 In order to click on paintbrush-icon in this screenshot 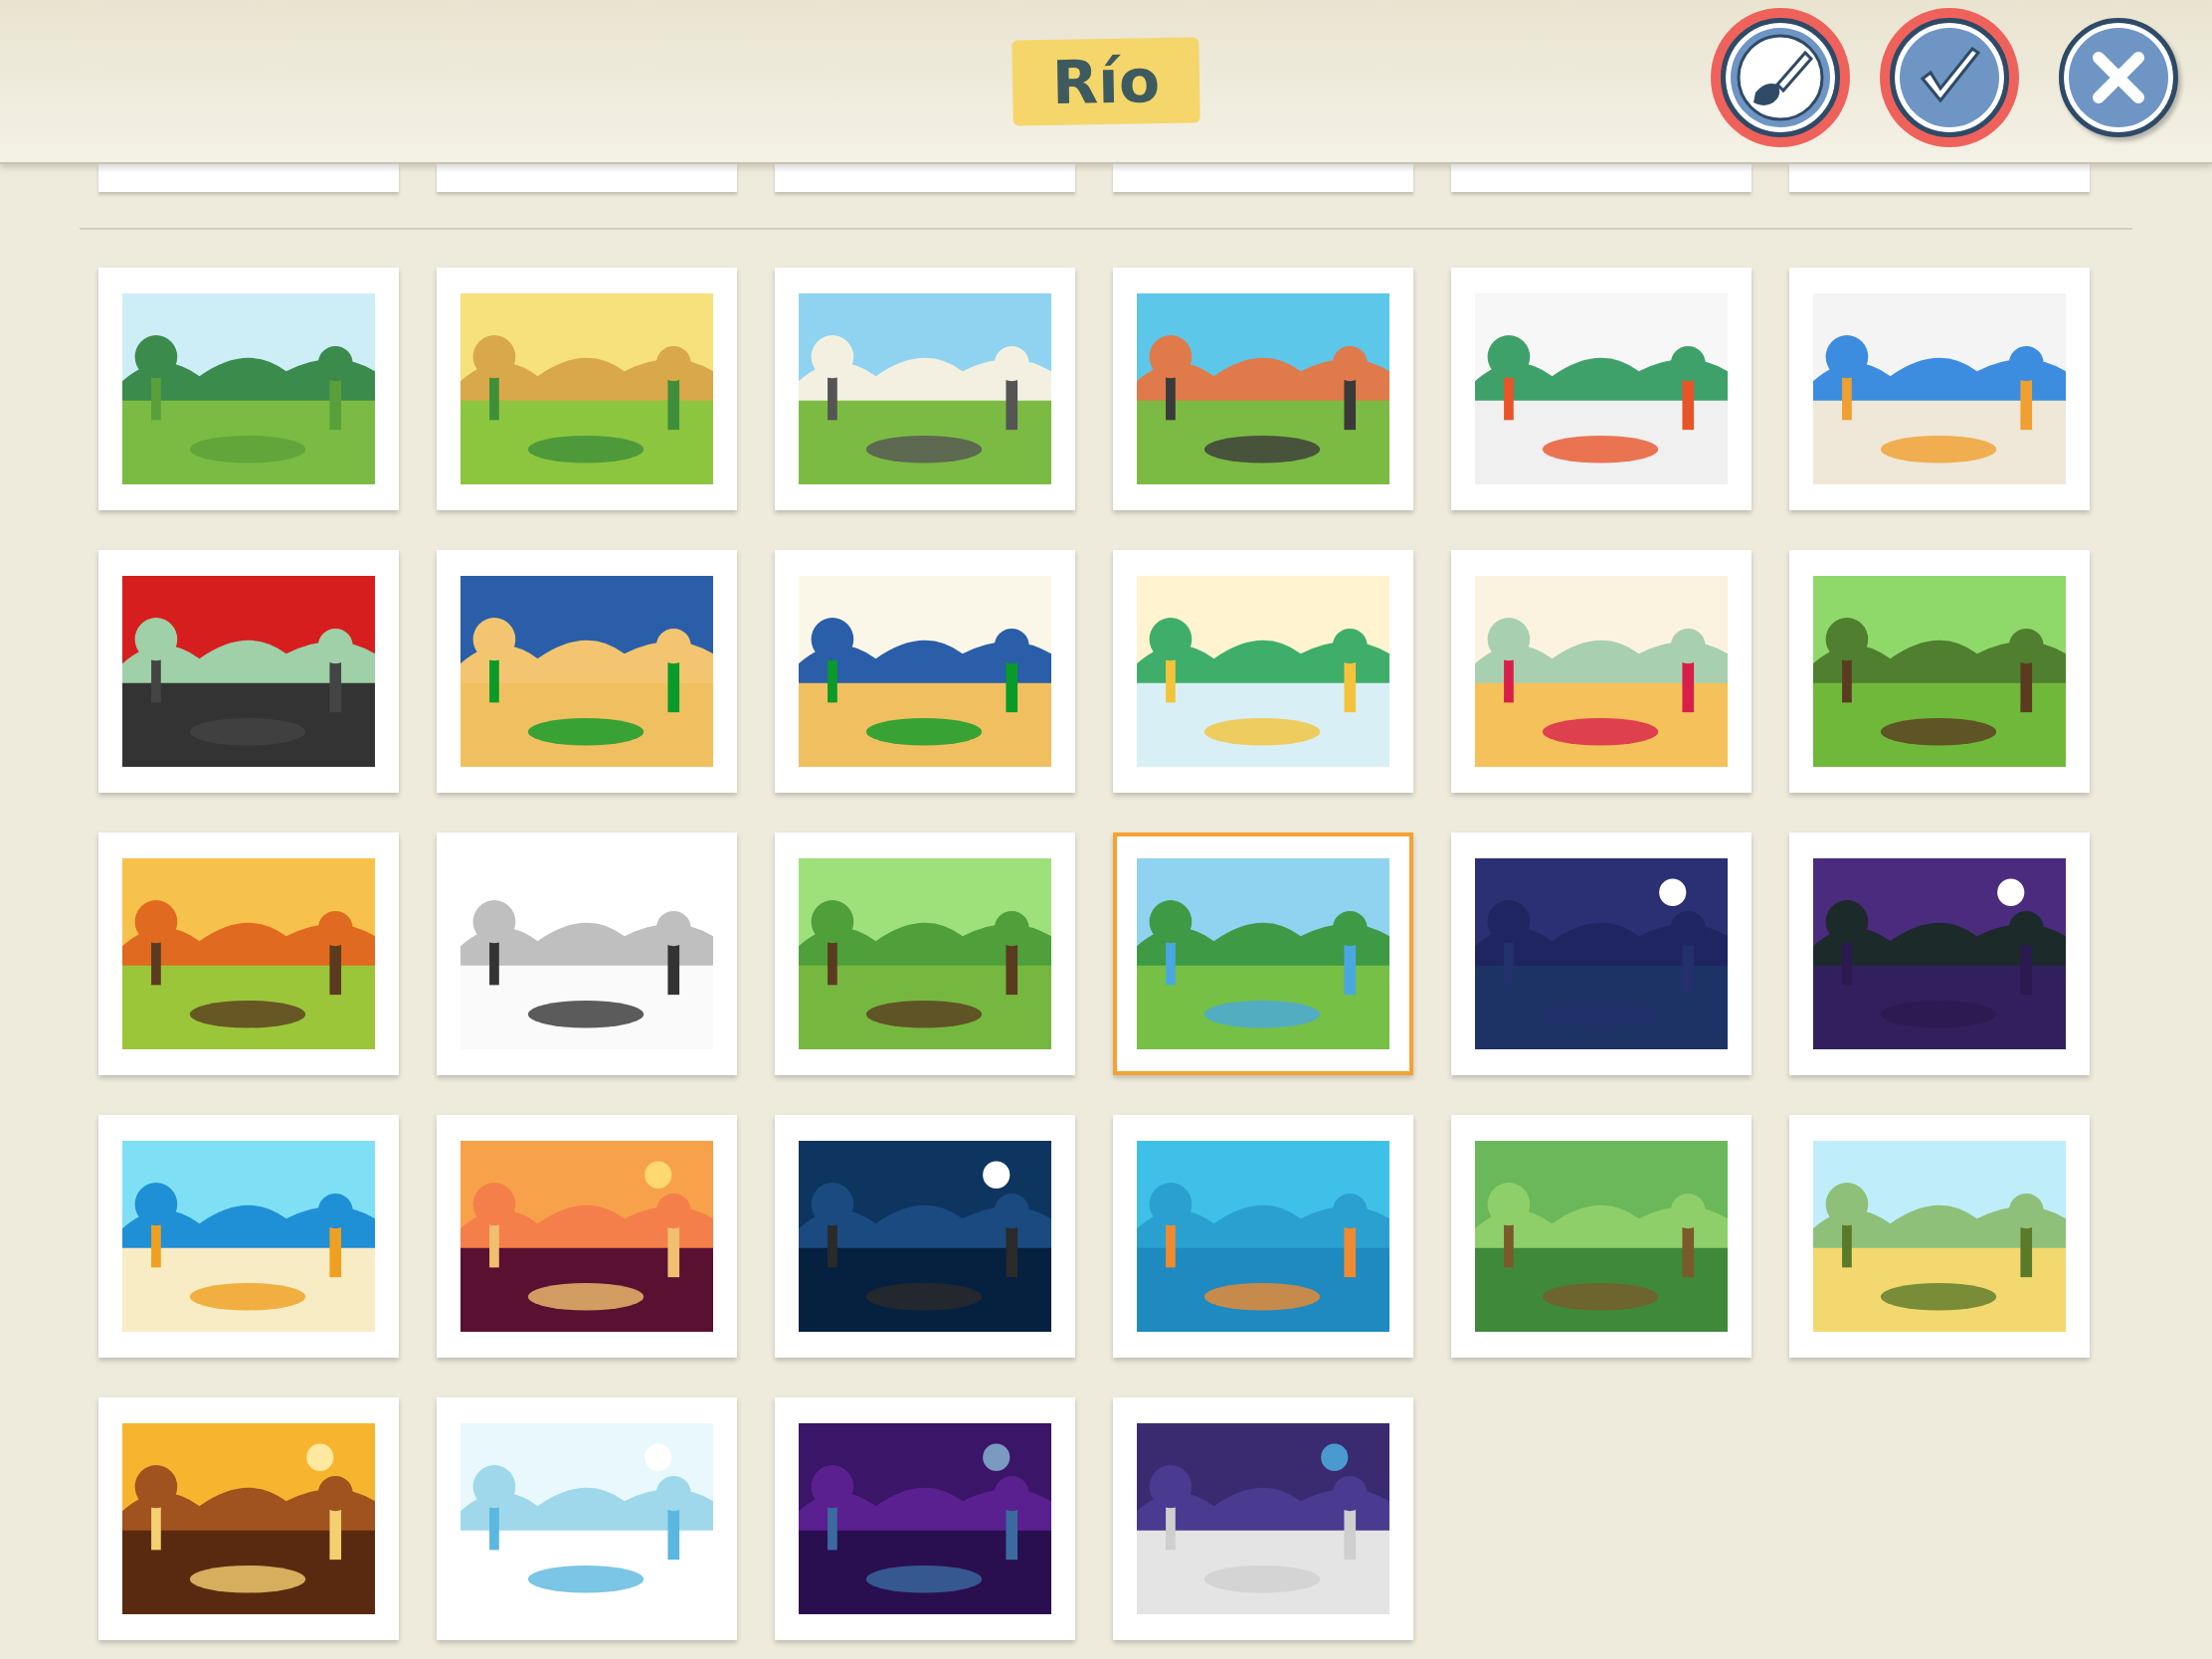, I will do `click(1780, 77)`.